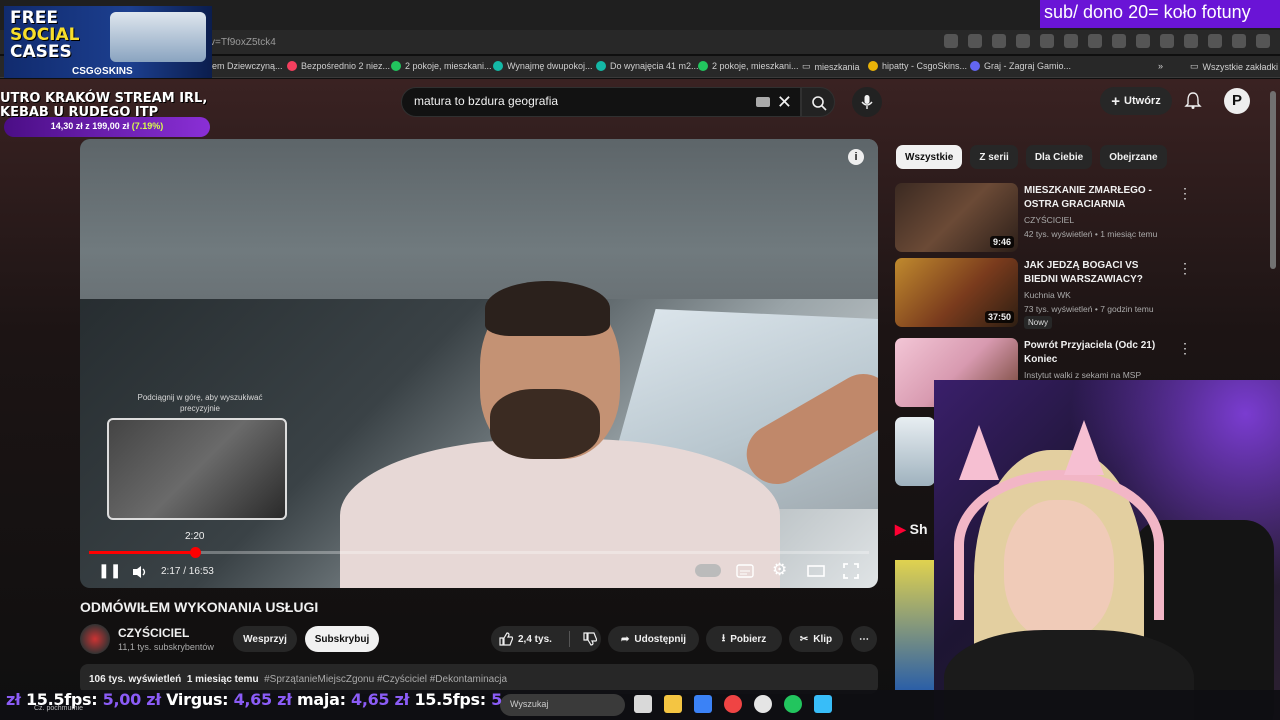 Image resolution: width=1280 pixels, height=720 pixels. What do you see at coordinates (956, 217) in the screenshot?
I see `video-thumbnail: 9:46` at bounding box center [956, 217].